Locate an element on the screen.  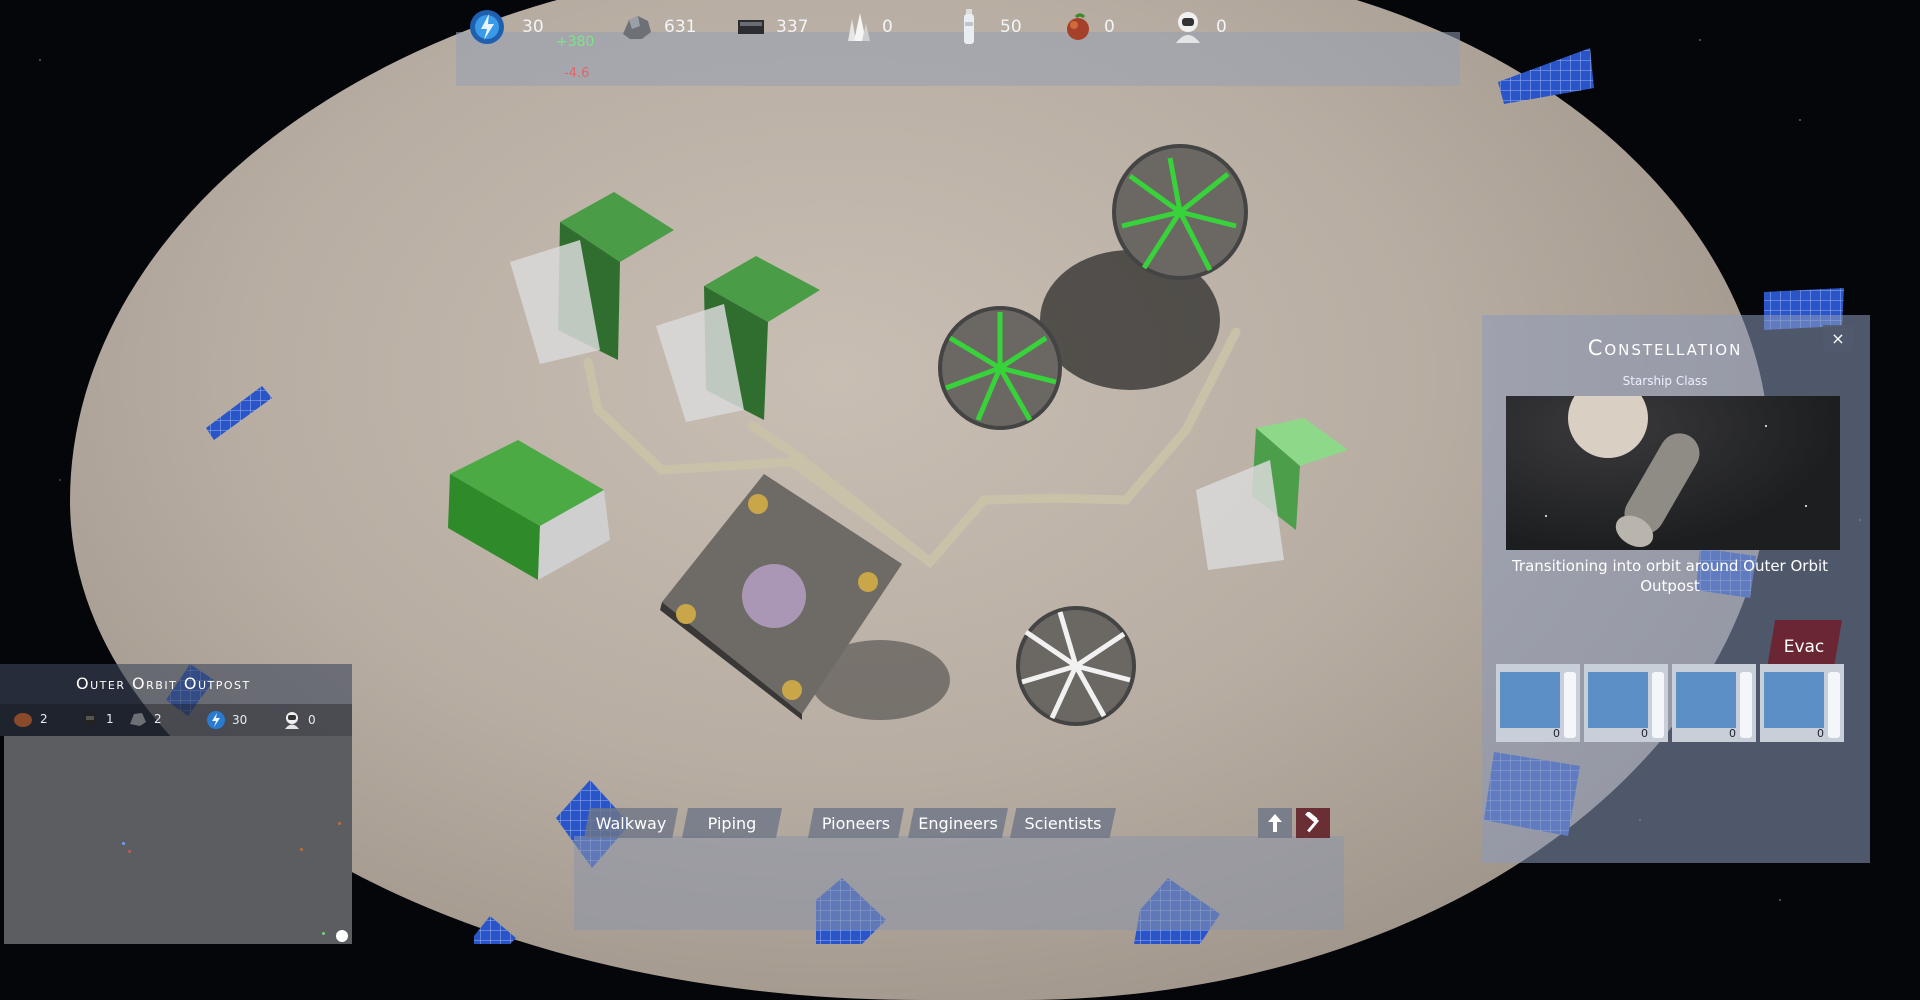
pioneer-icon is located at coordinates (23, 719).